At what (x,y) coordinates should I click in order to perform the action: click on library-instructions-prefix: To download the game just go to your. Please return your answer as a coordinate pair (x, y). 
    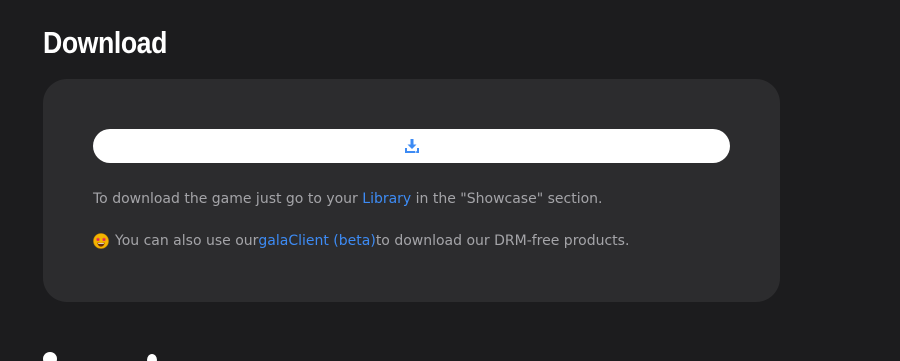
    Looking at the image, I should click on (228, 199).